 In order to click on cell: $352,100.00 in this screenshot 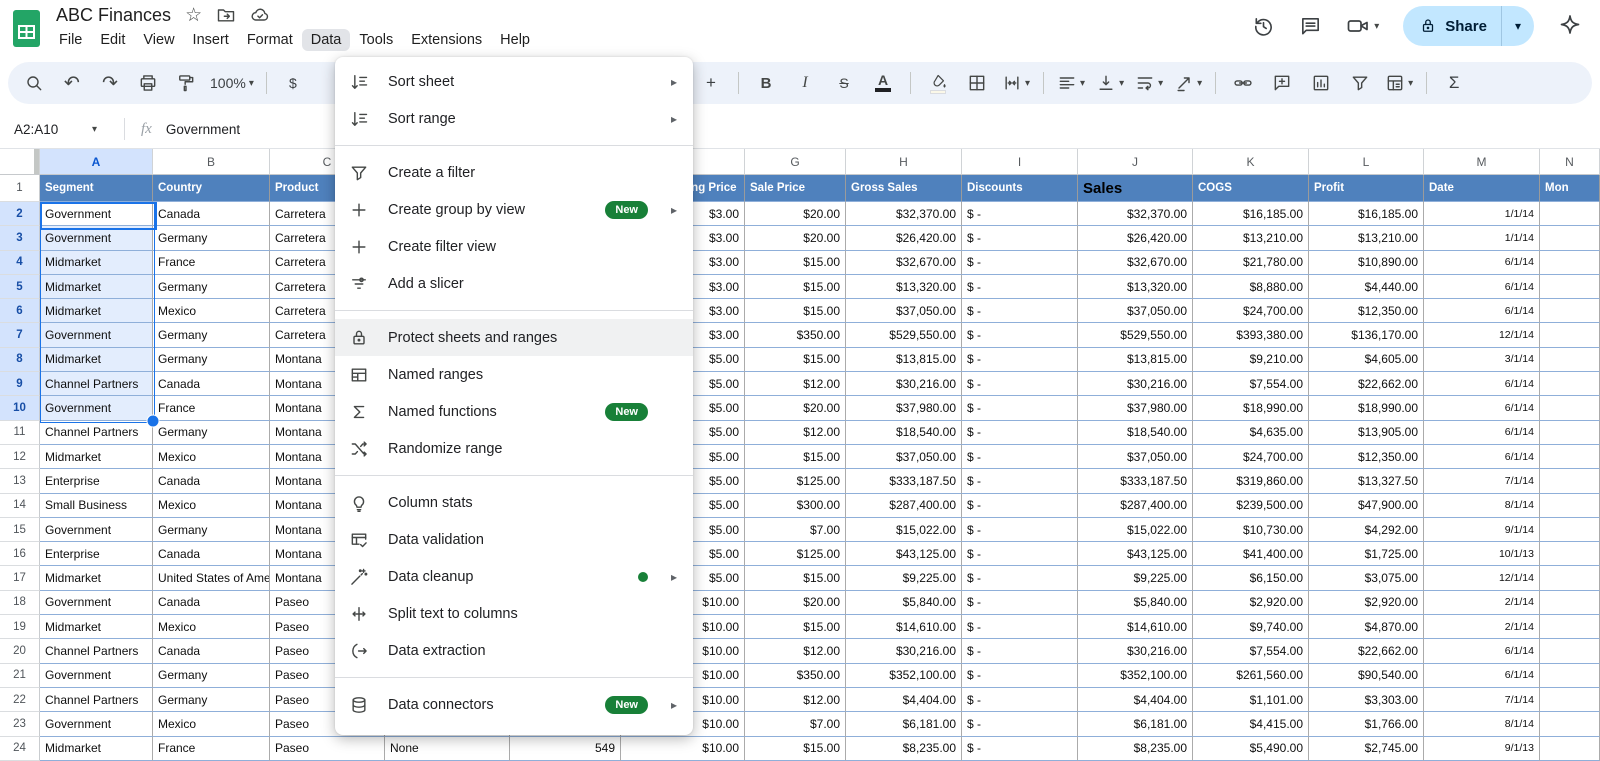, I will do `click(1135, 675)`.